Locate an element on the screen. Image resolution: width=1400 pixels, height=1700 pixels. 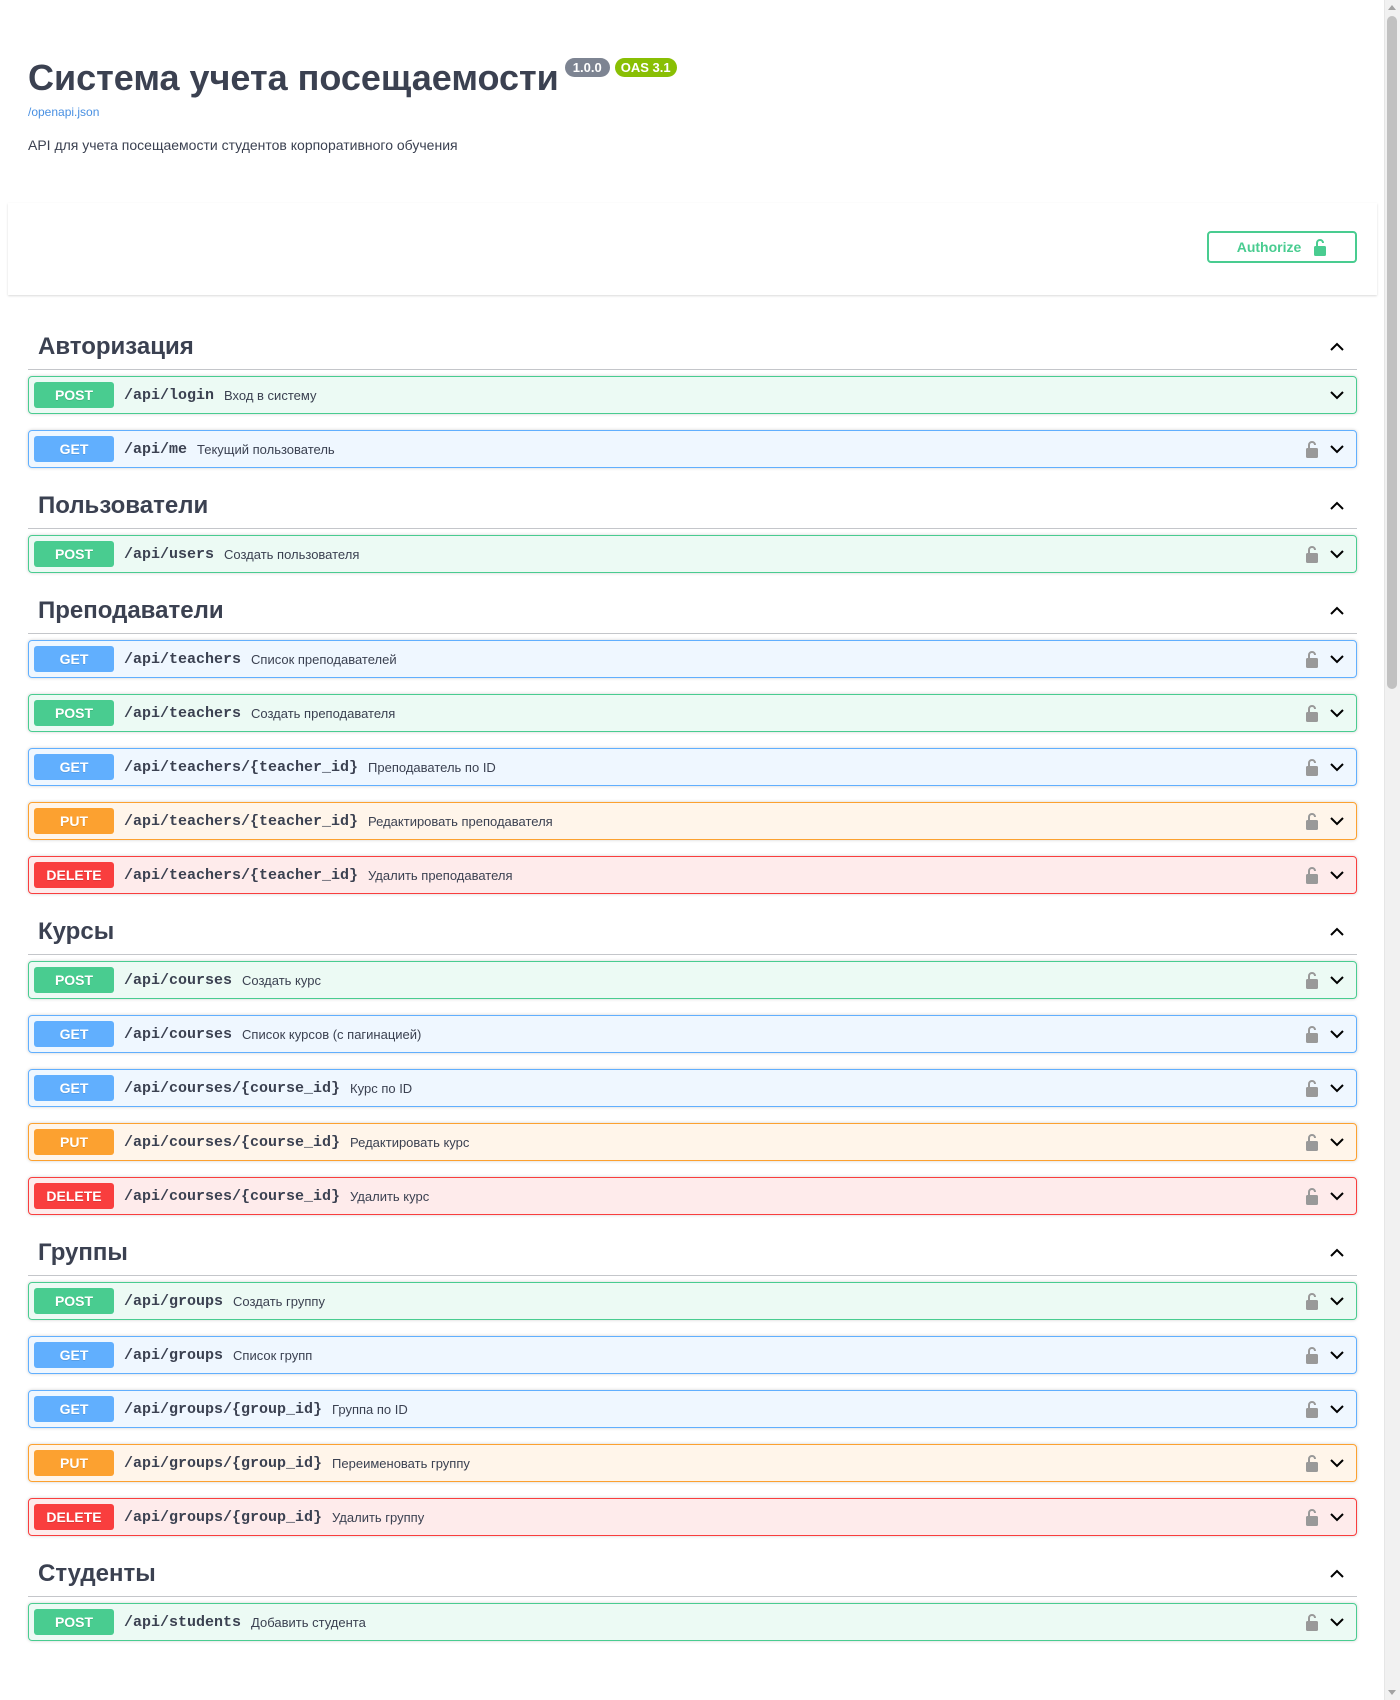
operation-summary: Создать пользователя is located at coordinates (292, 554).